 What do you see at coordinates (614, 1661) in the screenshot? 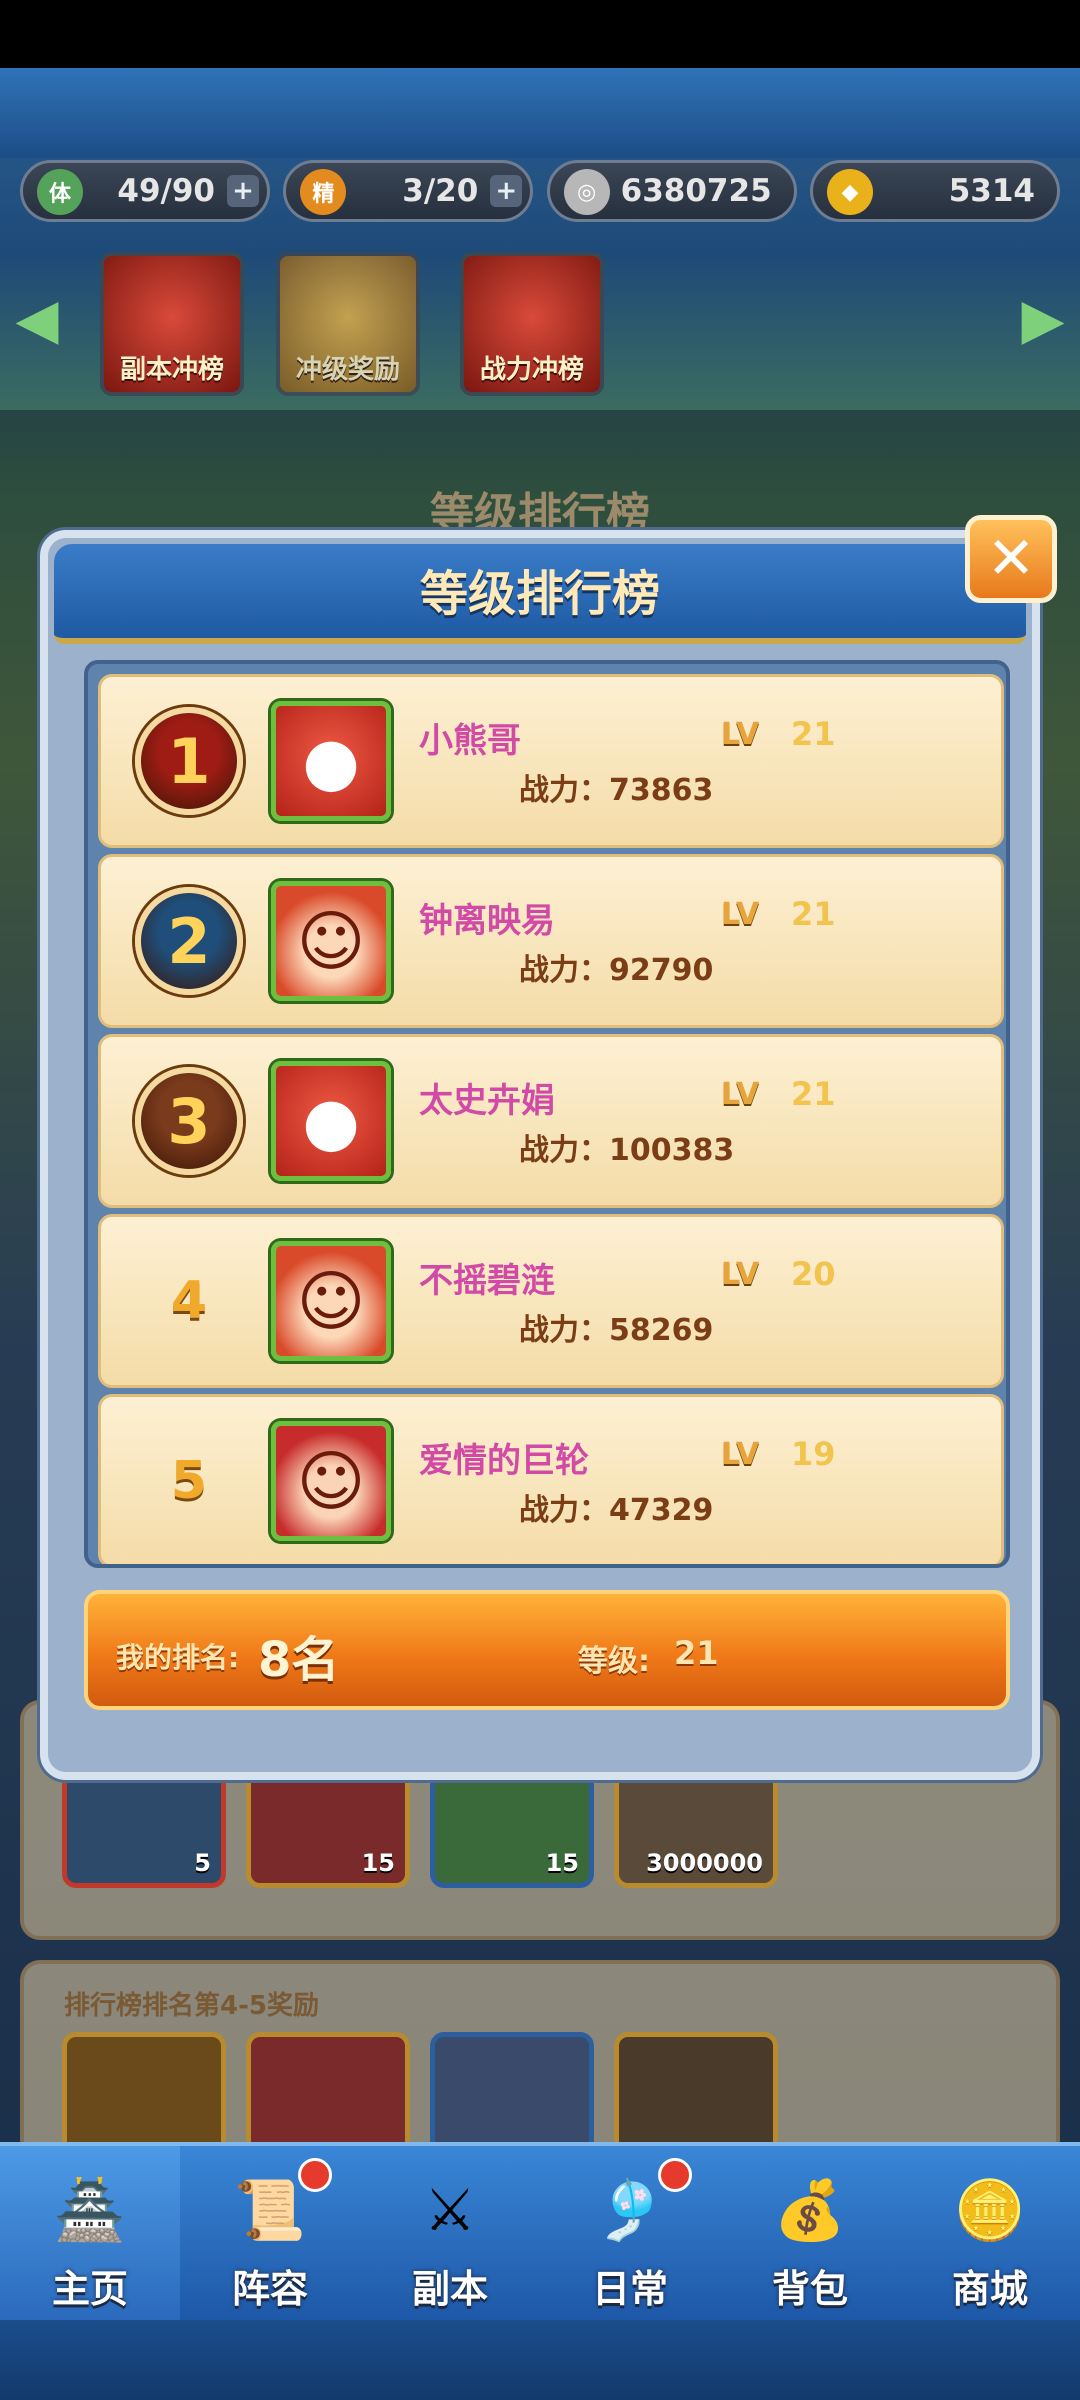
I see `my-level-label: 等级:` at bounding box center [614, 1661].